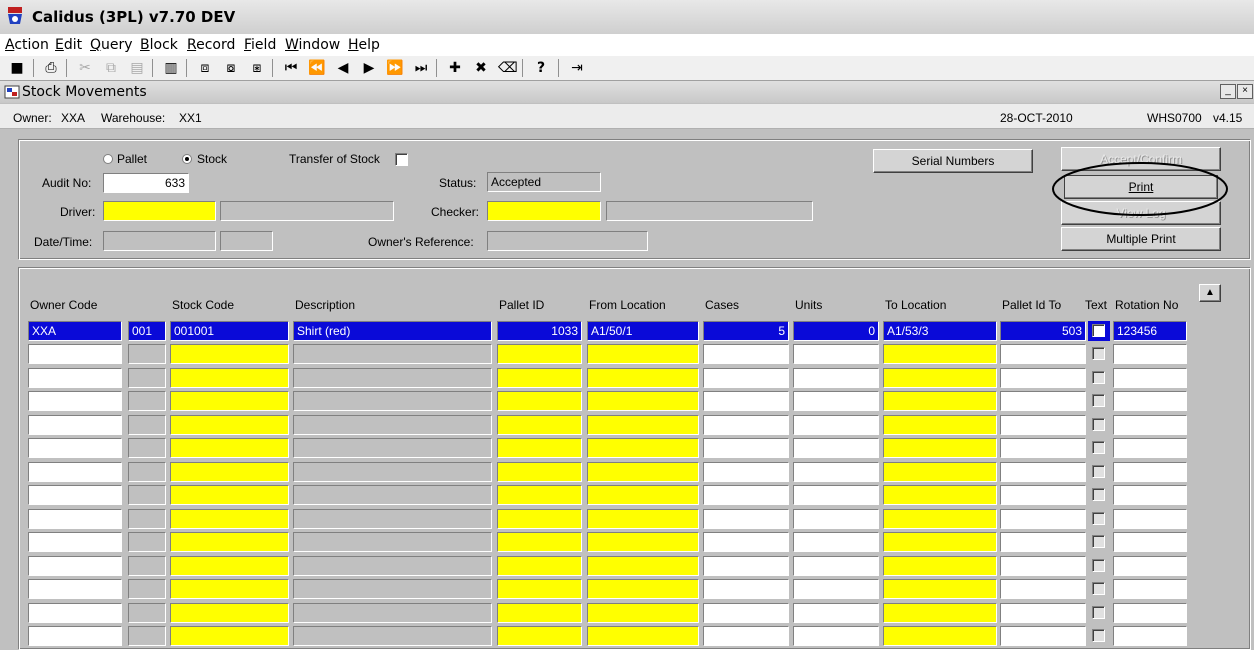 The image size is (1254, 650). I want to click on list-icon: ▥, so click(171, 68).